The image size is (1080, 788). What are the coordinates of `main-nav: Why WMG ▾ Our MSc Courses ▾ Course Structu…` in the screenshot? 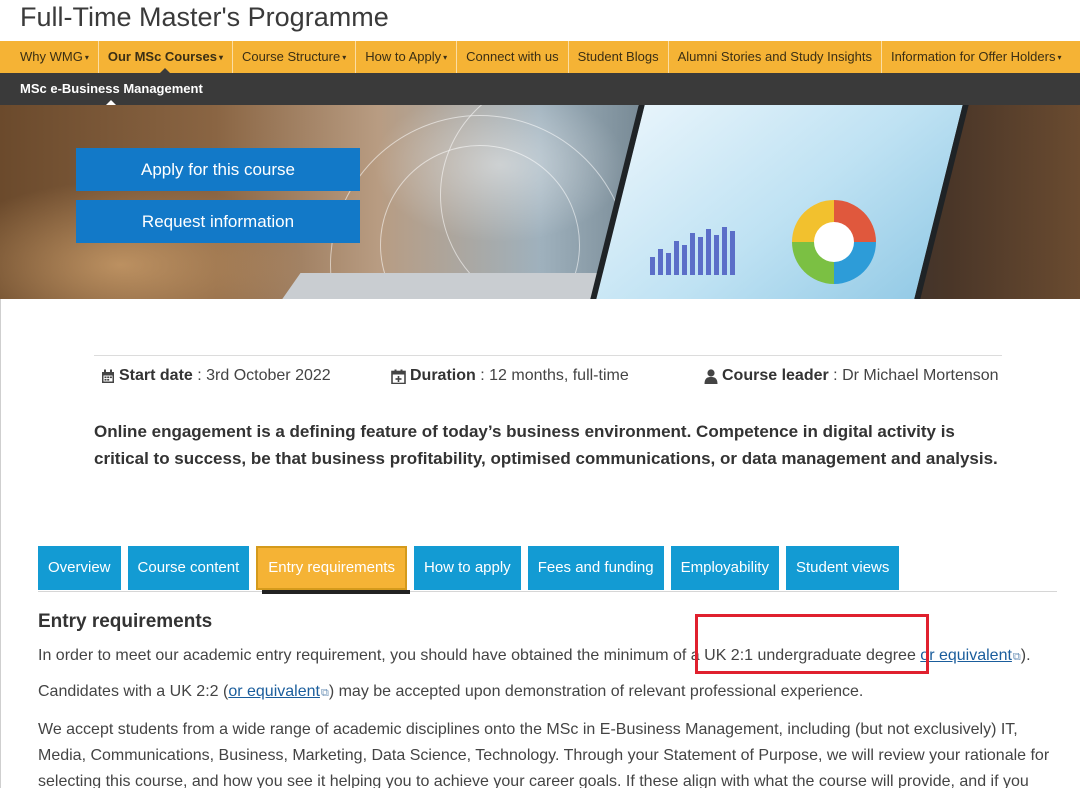 It's located at (540, 57).